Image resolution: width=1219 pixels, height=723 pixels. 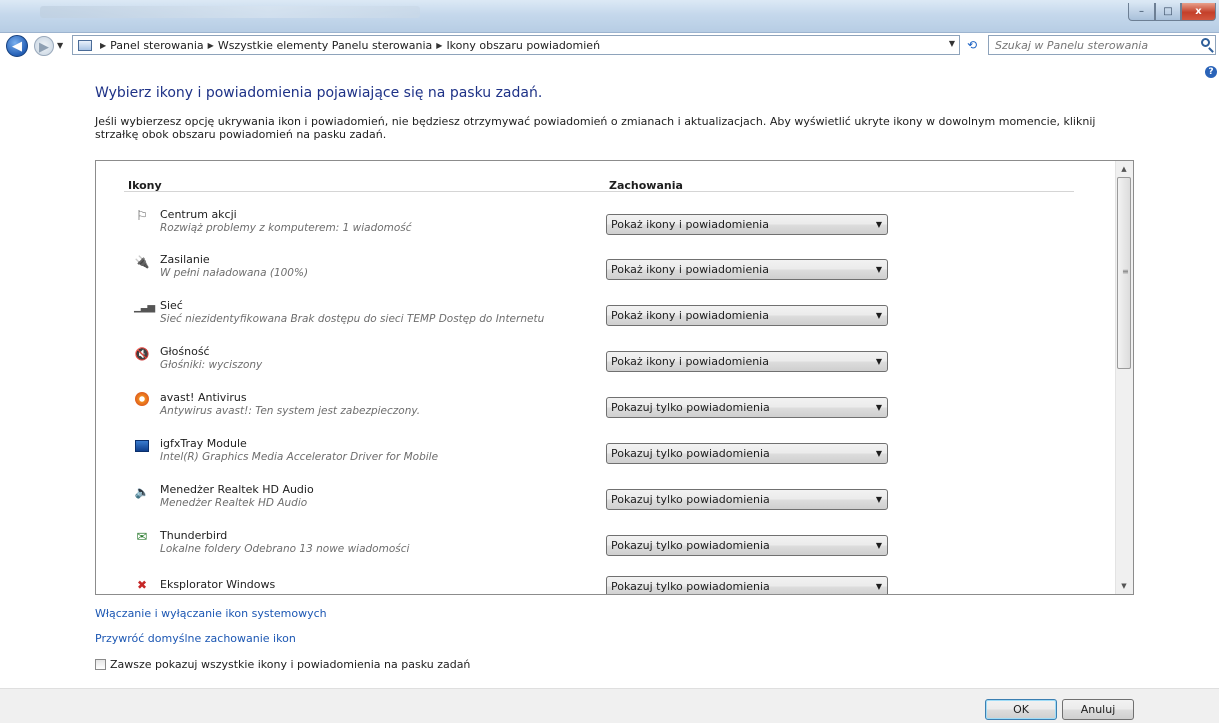 I want to click on title-bar: – □ x, so click(x=609, y=16).